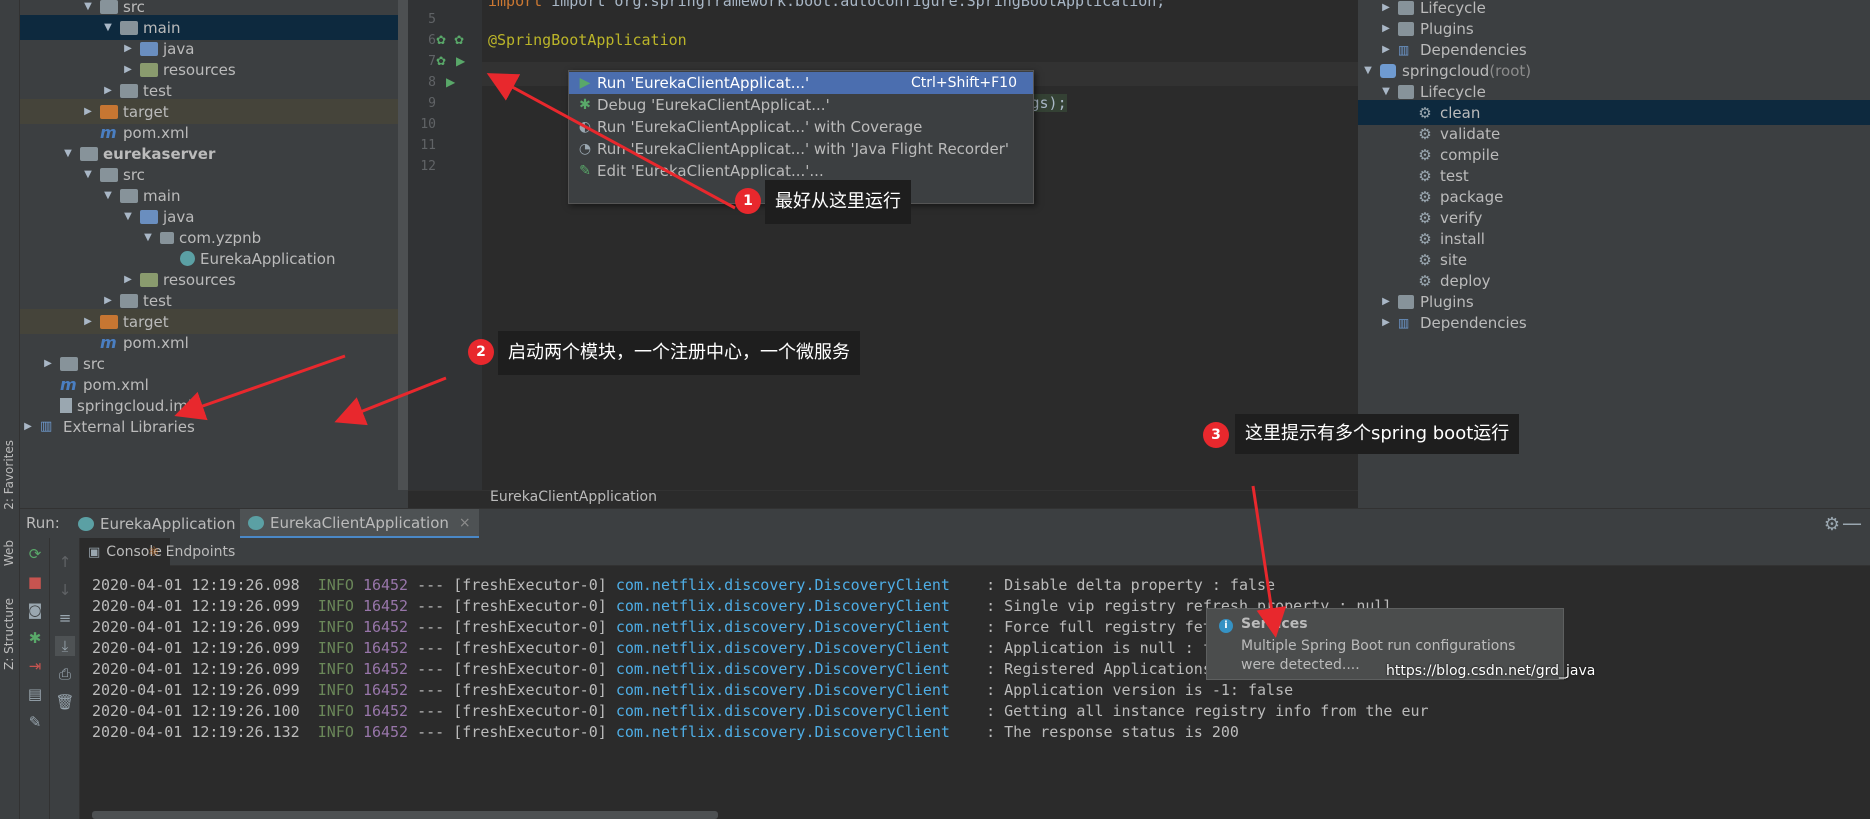 The image size is (1870, 819). What do you see at coordinates (573, 497) in the screenshot?
I see `breadcrumb-class: EurekaClientApplication` at bounding box center [573, 497].